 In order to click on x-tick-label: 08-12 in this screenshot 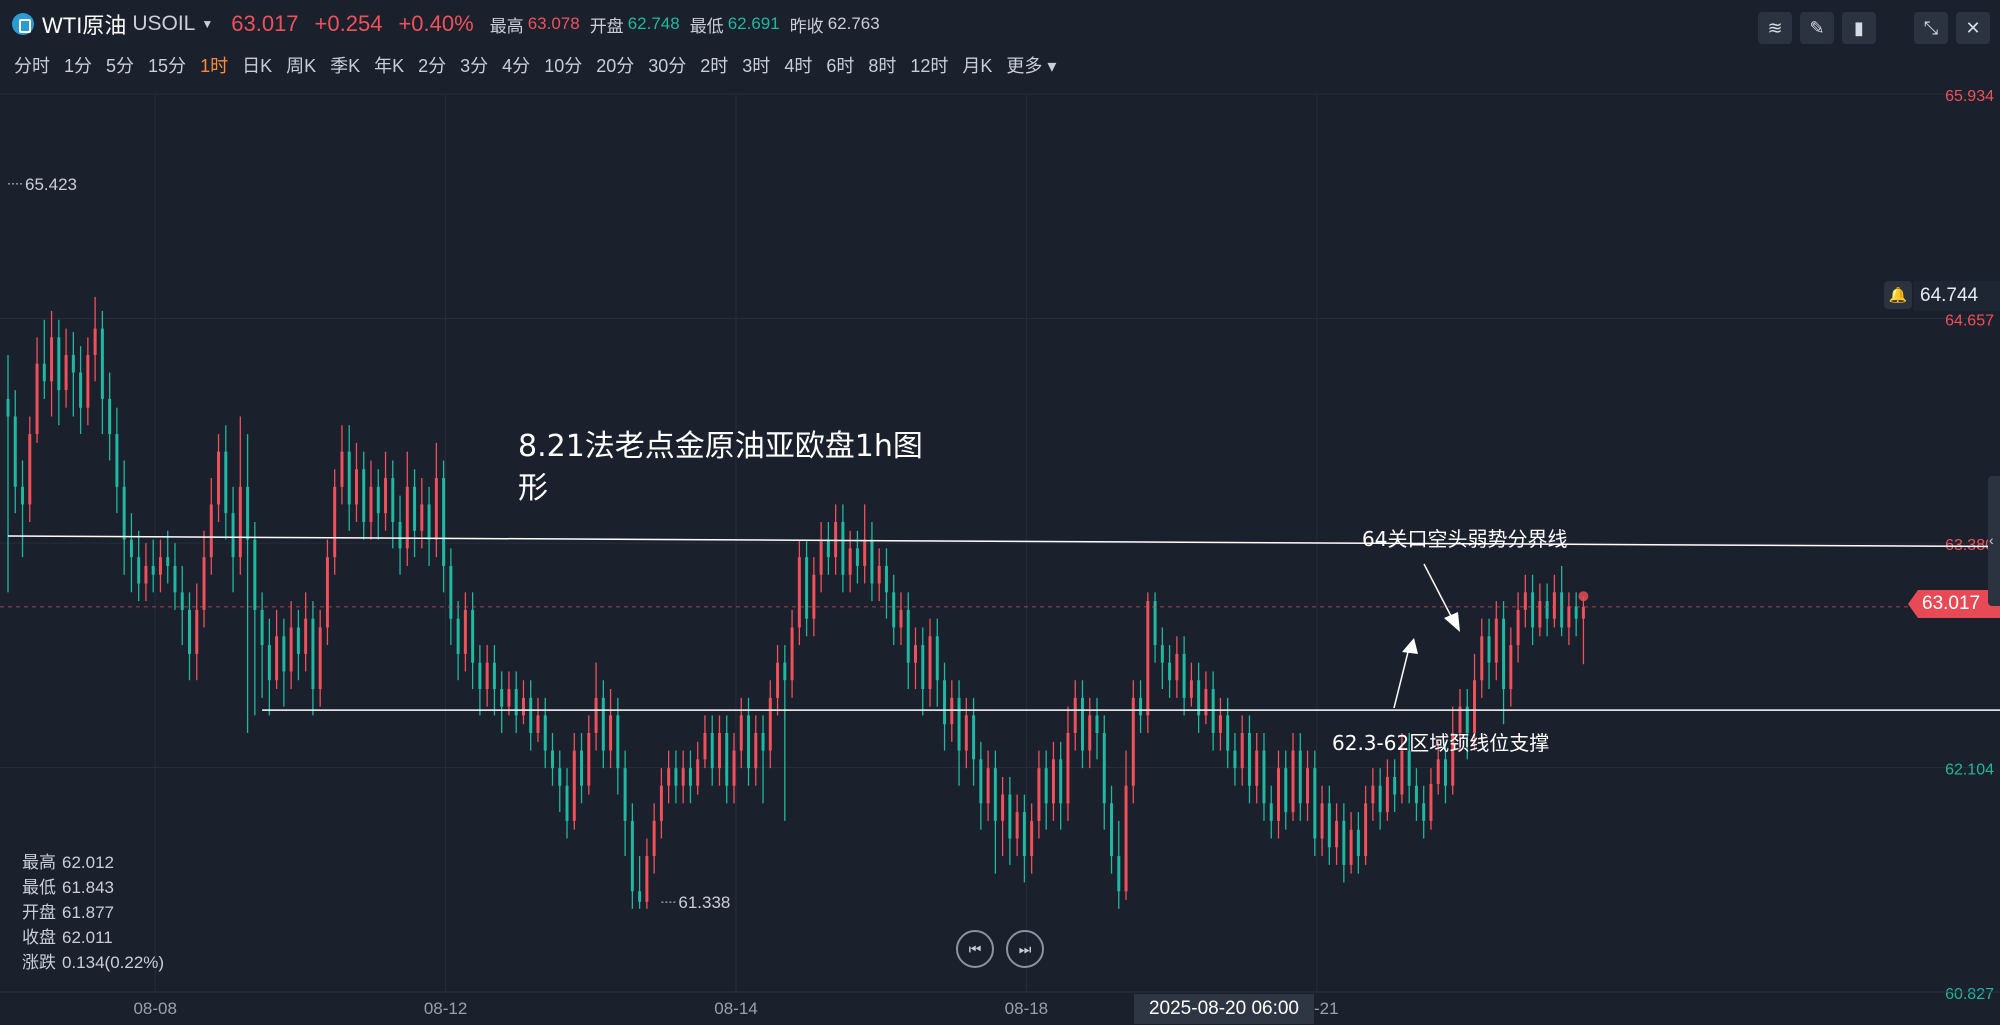, I will do `click(445, 1008)`.